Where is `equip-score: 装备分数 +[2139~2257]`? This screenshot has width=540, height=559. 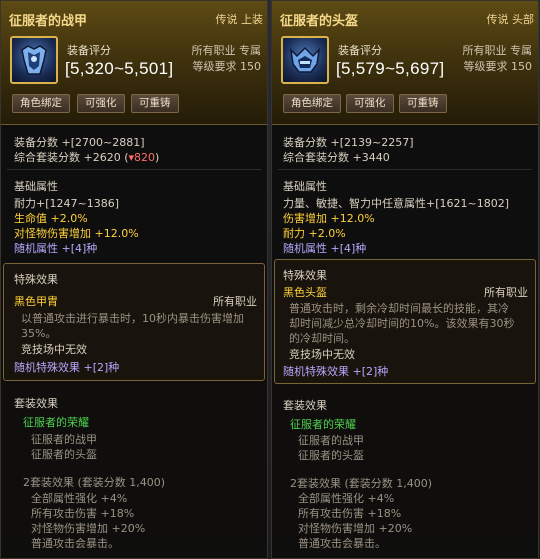 equip-score: 装备分数 +[2139~2257] is located at coordinates (348, 142).